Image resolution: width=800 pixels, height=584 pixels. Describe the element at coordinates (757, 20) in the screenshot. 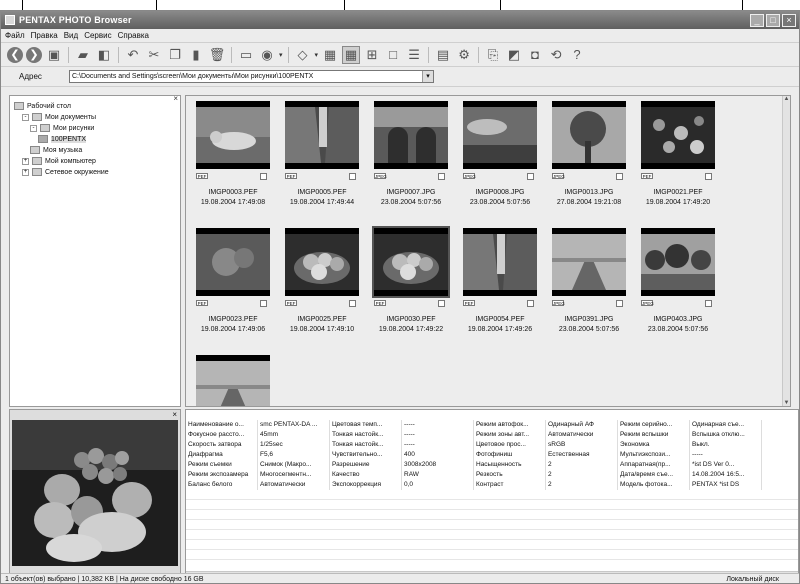

I see `minimize-button: _` at that location.